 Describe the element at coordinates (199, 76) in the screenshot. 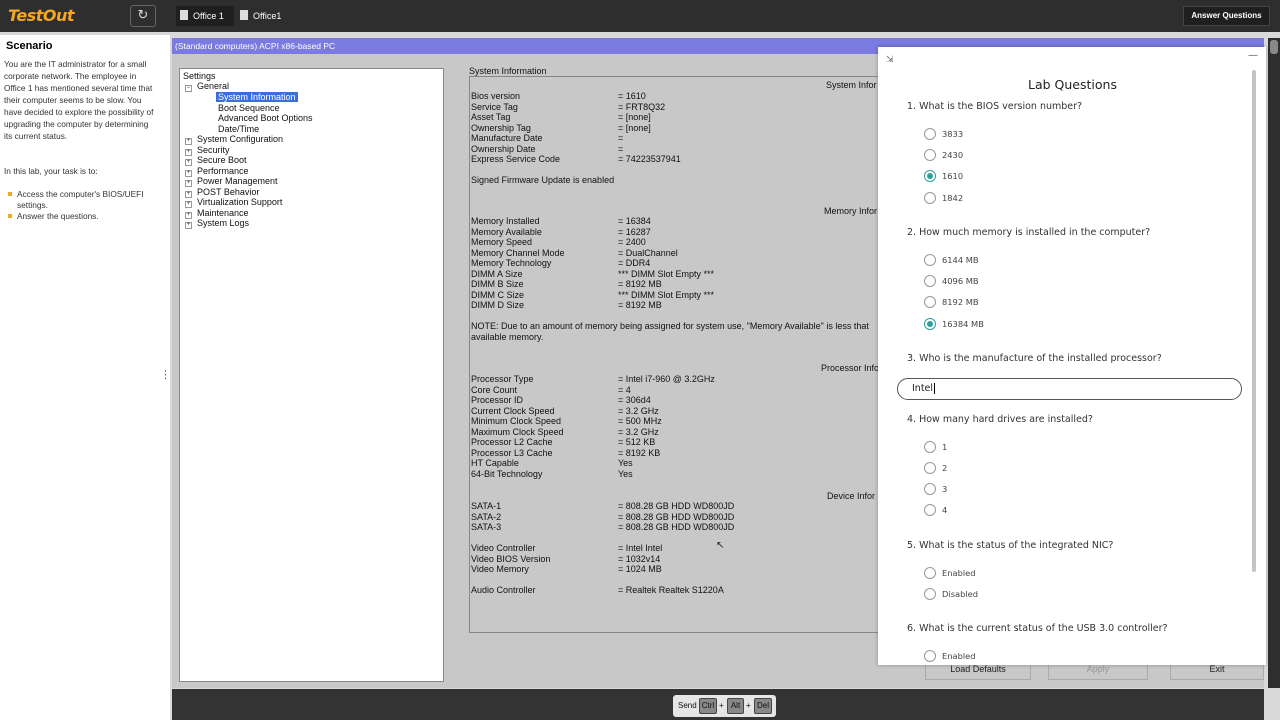

I see `tree-root: Settings` at that location.